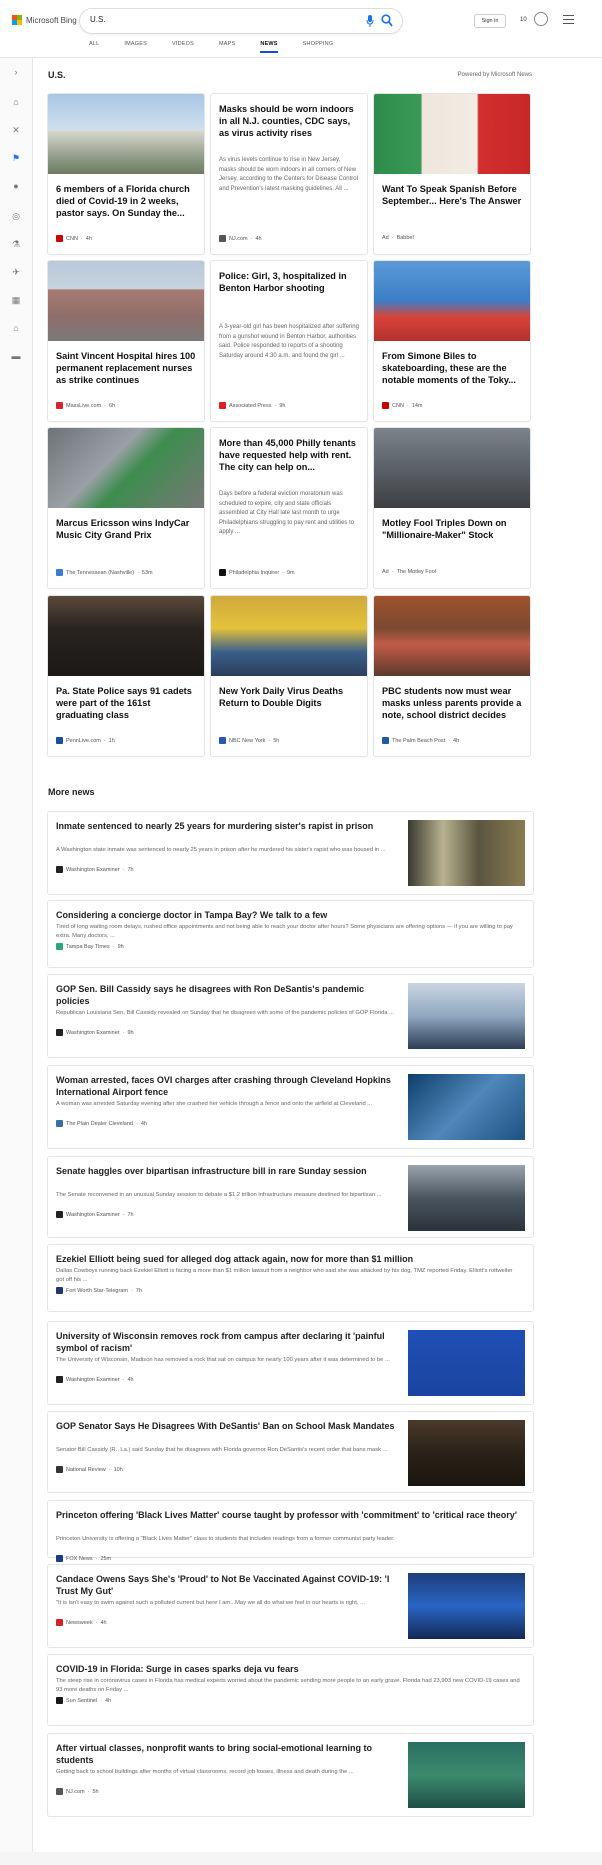 The image size is (602, 1865). What do you see at coordinates (16, 158) in the screenshot?
I see `flag-icon: ⚑` at bounding box center [16, 158].